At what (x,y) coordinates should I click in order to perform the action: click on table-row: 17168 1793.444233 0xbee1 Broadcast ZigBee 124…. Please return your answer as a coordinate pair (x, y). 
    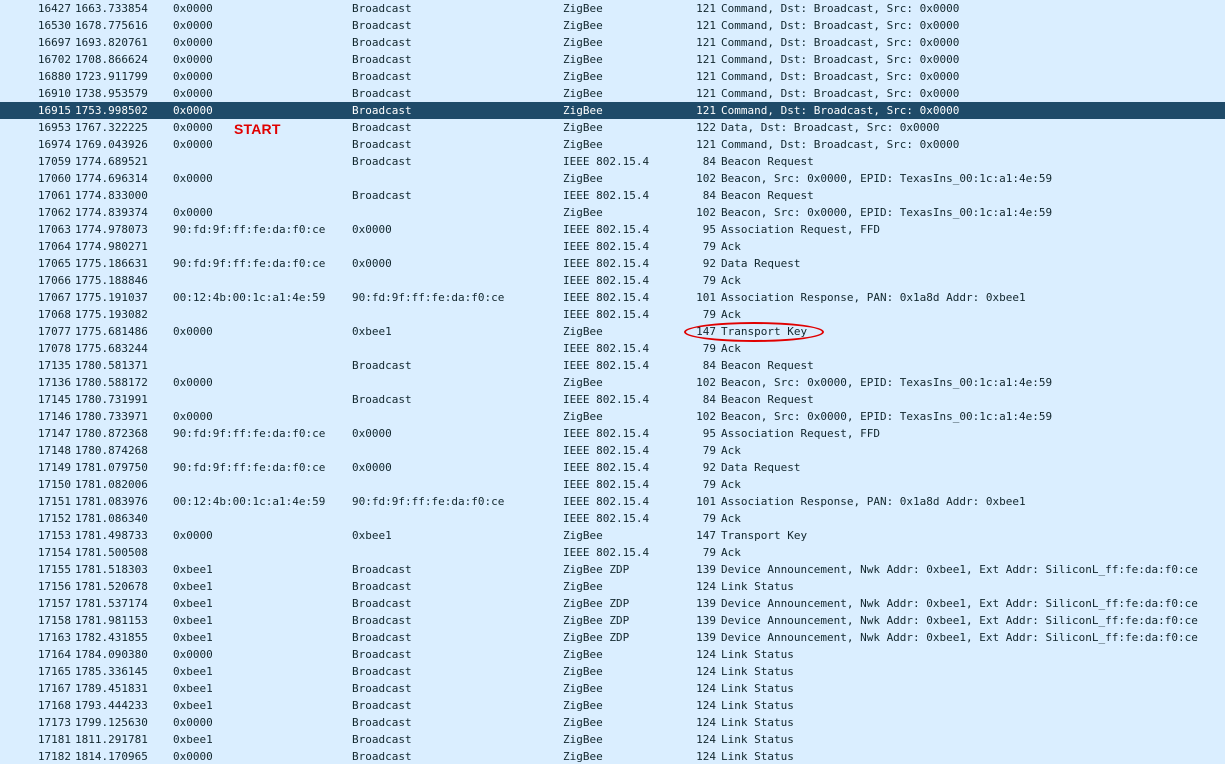
    Looking at the image, I should click on (612, 705).